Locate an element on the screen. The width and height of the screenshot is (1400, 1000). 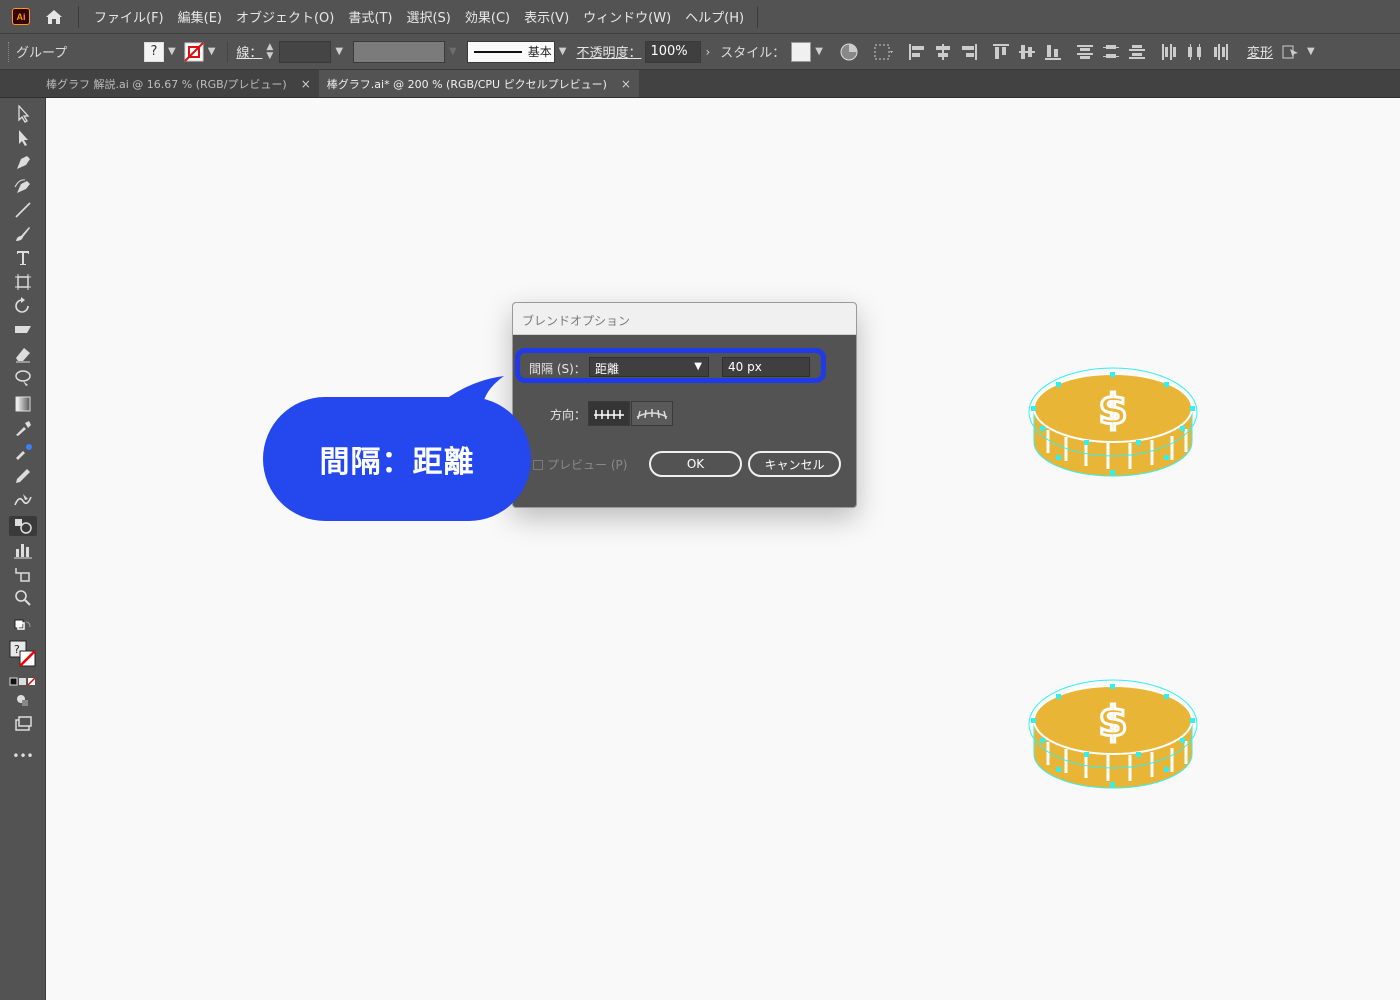
width-tool is located at coordinates (23, 330).